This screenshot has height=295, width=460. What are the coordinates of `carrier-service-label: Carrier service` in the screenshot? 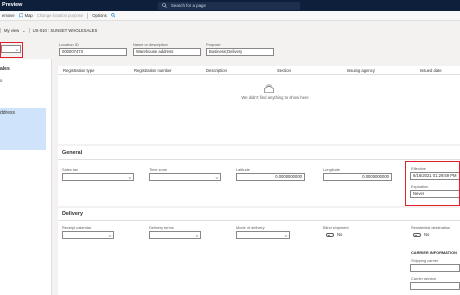 It's located at (424, 278).